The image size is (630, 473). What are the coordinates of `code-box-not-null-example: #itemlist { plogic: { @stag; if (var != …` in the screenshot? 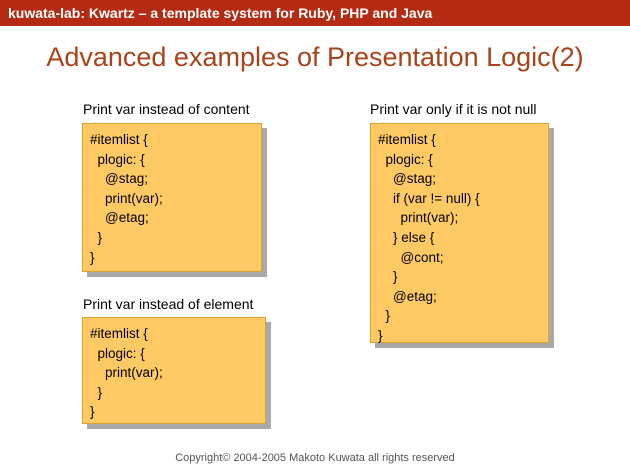 It's located at (459, 233).